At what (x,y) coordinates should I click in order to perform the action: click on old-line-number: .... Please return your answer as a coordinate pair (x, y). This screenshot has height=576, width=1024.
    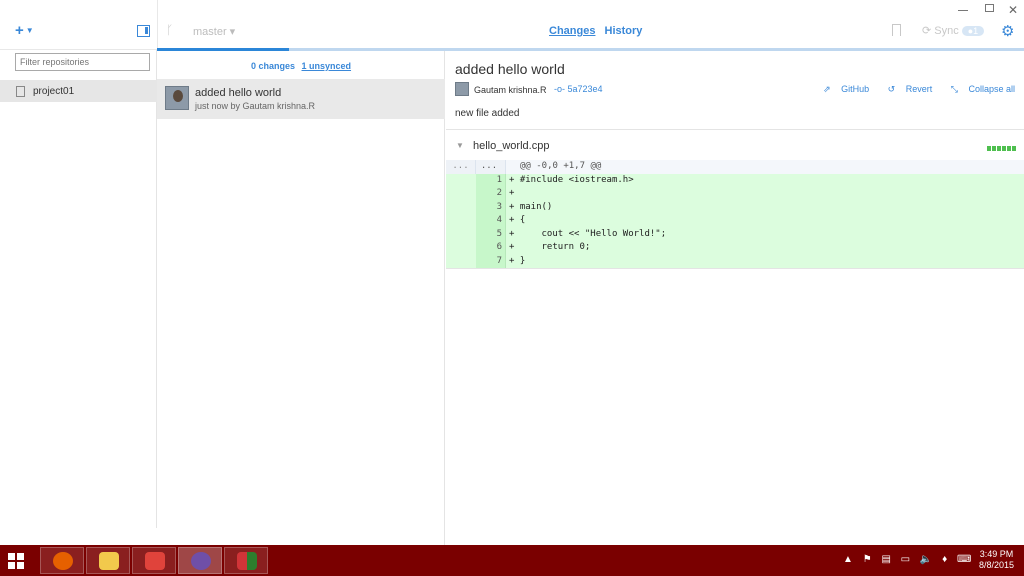
    Looking at the image, I should click on (461, 167).